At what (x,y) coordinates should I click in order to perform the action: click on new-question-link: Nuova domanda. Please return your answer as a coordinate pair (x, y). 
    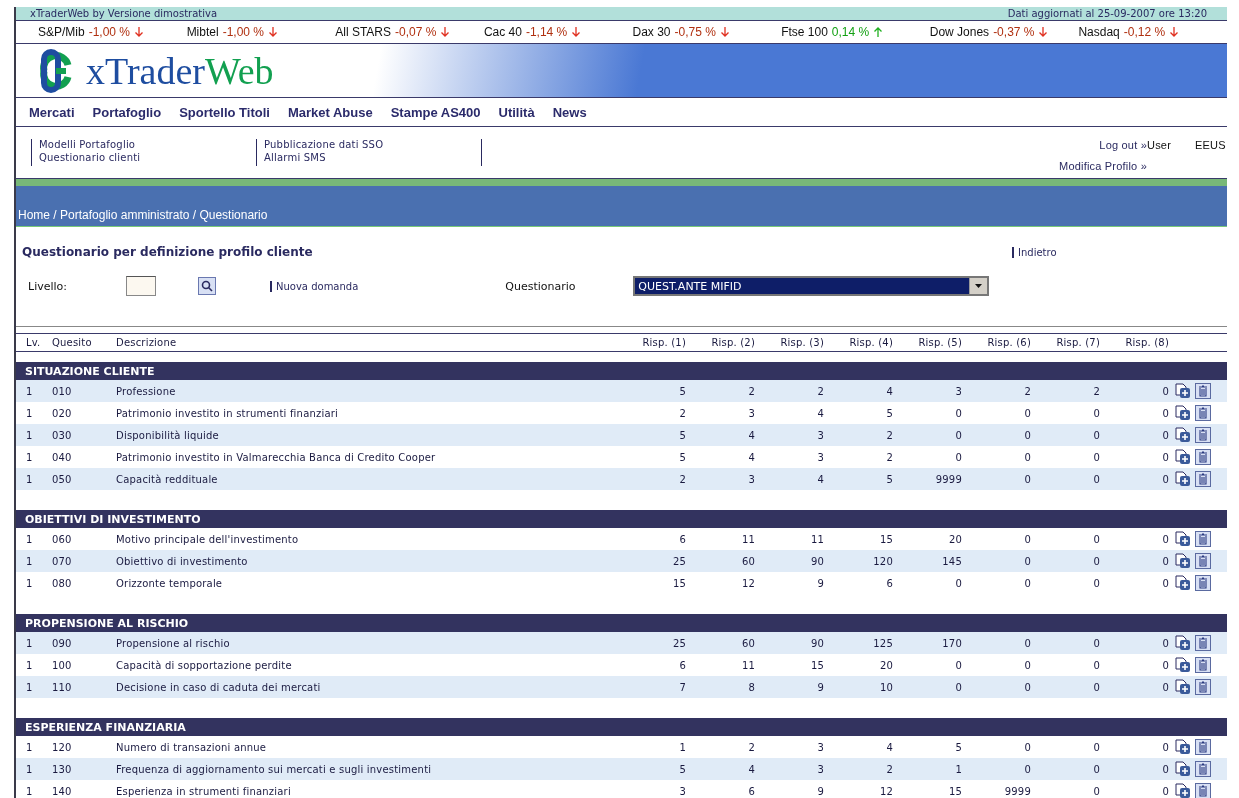
    Looking at the image, I should click on (314, 286).